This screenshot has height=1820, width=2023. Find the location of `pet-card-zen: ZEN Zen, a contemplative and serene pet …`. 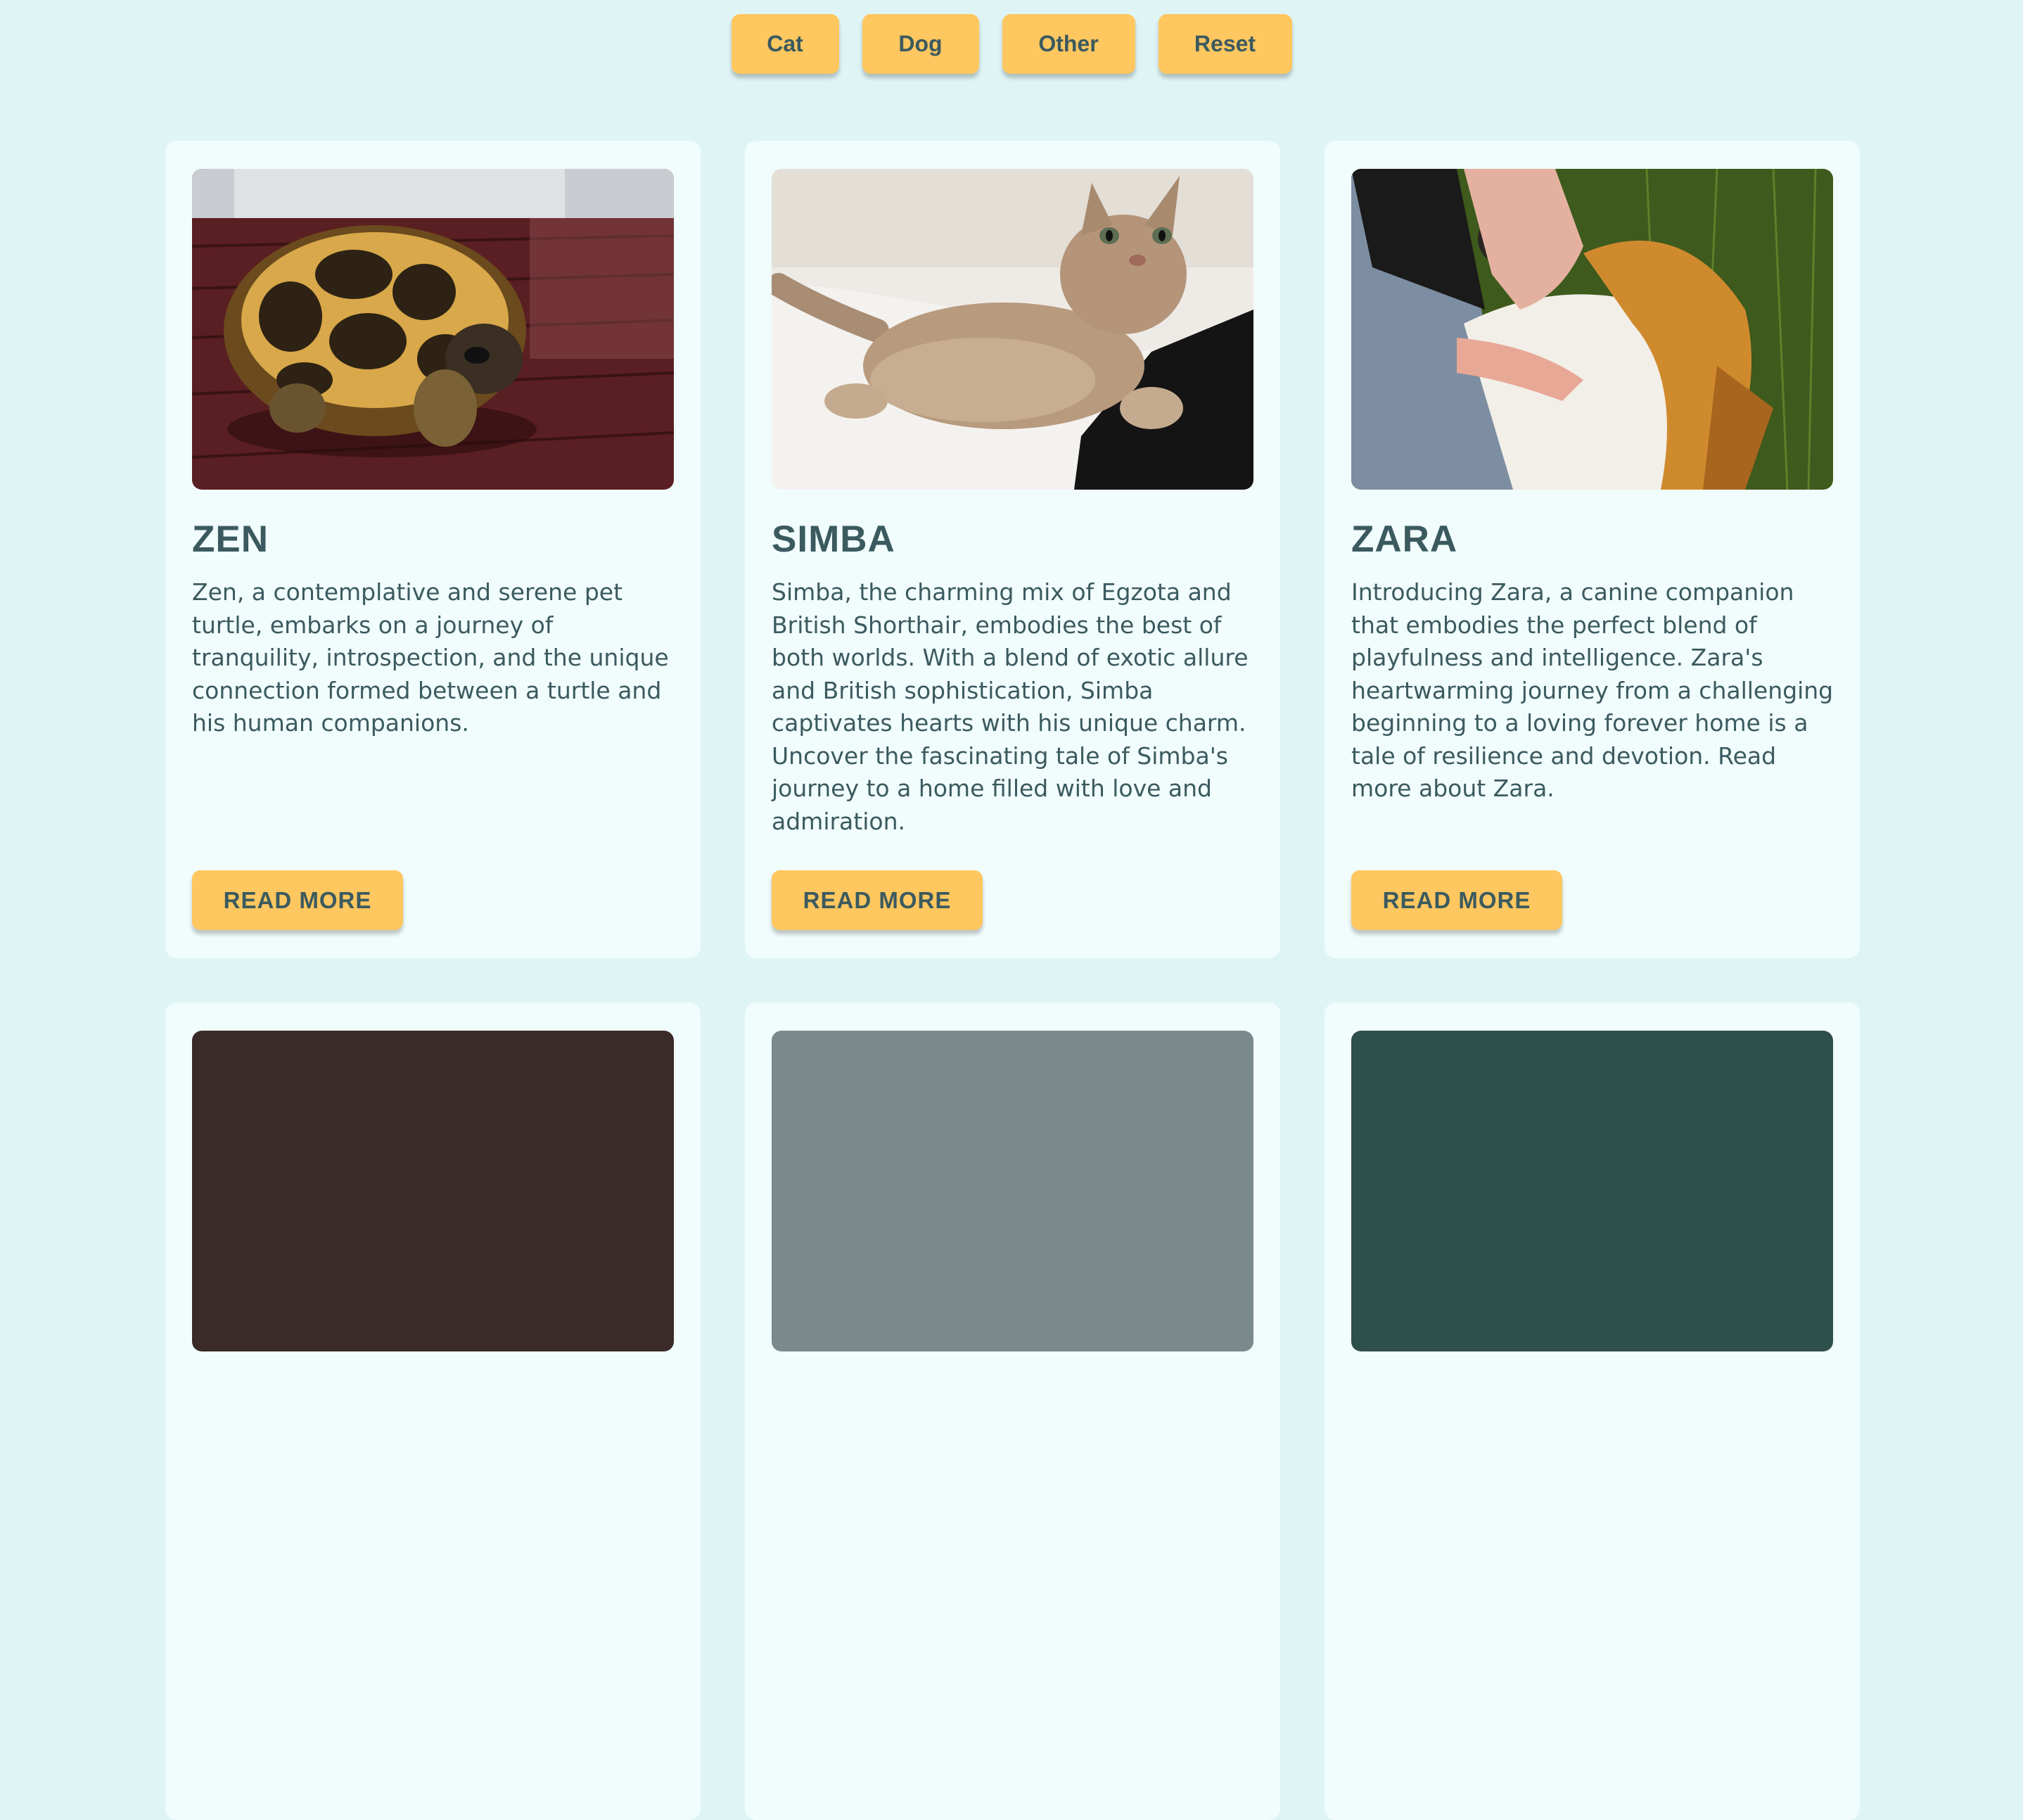

pet-card-zen: ZEN Zen, a contemplative and serene pet … is located at coordinates (433, 550).